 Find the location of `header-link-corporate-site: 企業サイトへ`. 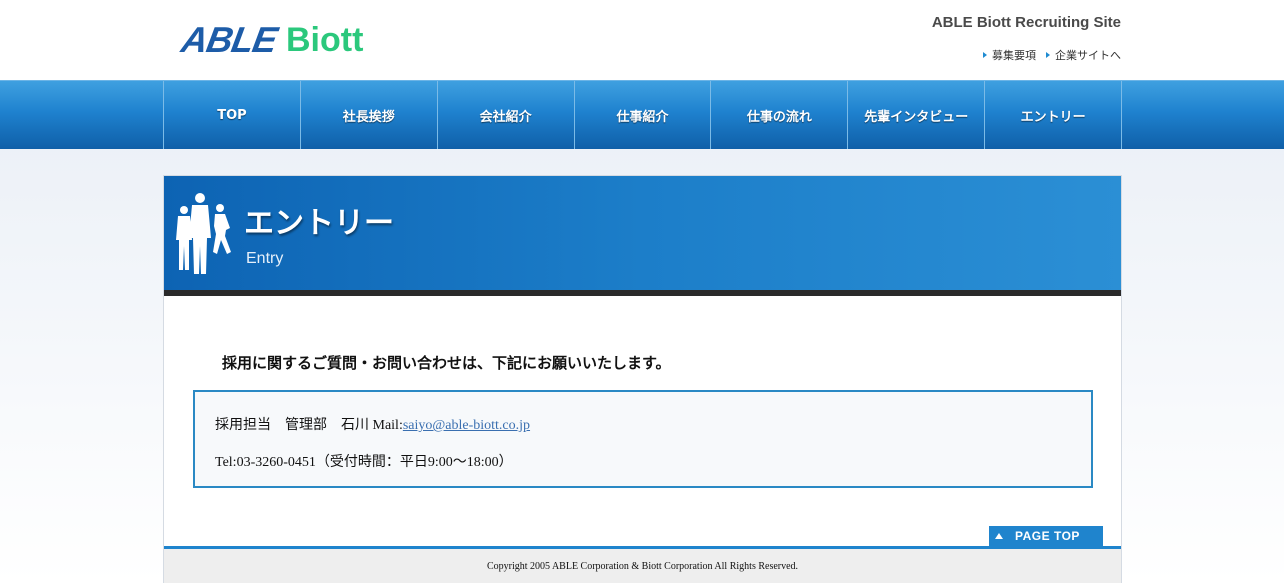

header-link-corporate-site: 企業サイトへ is located at coordinates (1083, 55).